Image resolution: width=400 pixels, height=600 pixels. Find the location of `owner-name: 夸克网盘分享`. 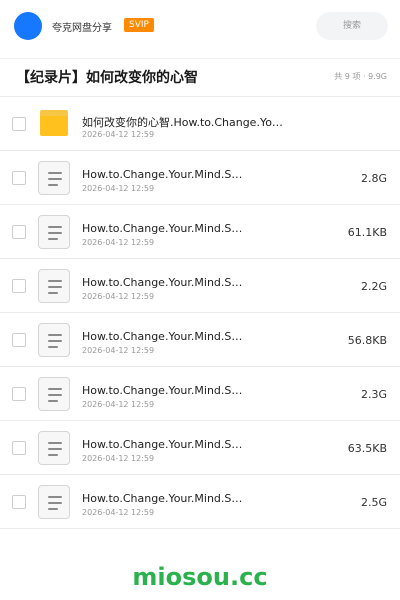

owner-name: 夸克网盘分享 is located at coordinates (82, 26).